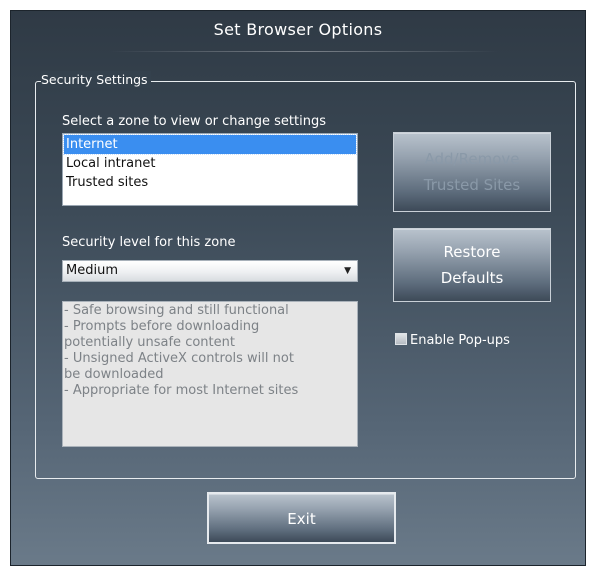 The width and height of the screenshot is (597, 569). I want to click on zone-prompt-label: Select a zone to view or change settings, so click(194, 121).